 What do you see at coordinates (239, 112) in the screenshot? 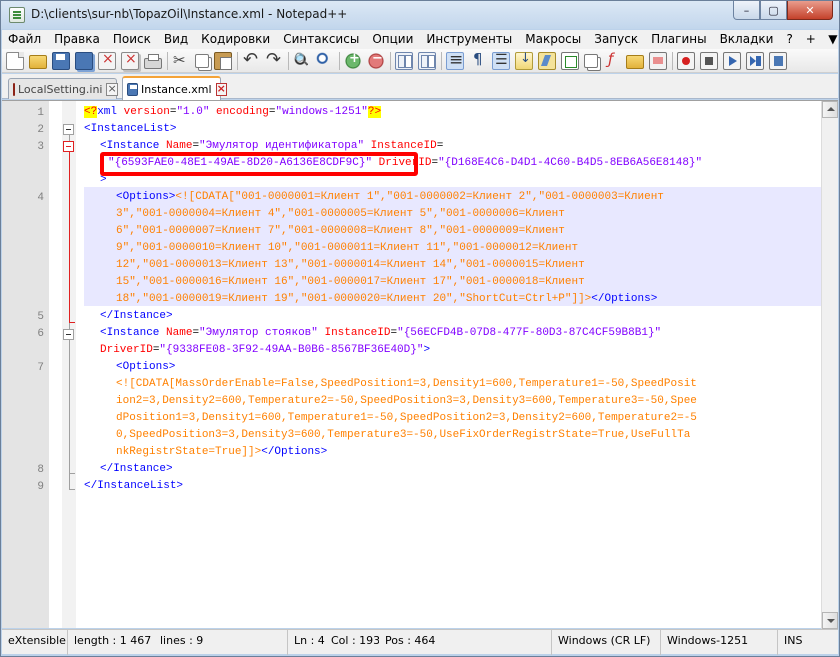
I see `xml-attr: encoding` at bounding box center [239, 112].